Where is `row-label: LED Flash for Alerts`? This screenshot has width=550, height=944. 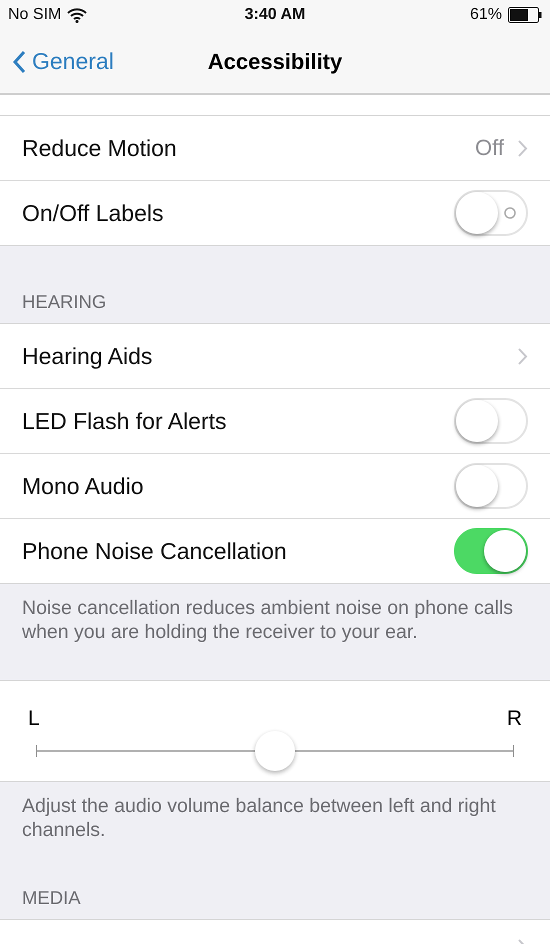 row-label: LED Flash for Alerts is located at coordinates (125, 421).